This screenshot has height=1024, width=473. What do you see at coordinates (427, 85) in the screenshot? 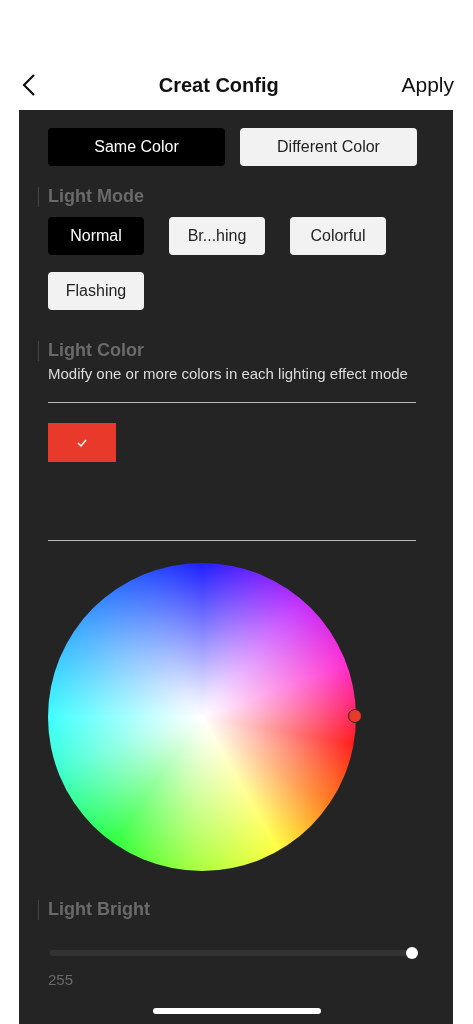
I see `apply-button: Apply` at bounding box center [427, 85].